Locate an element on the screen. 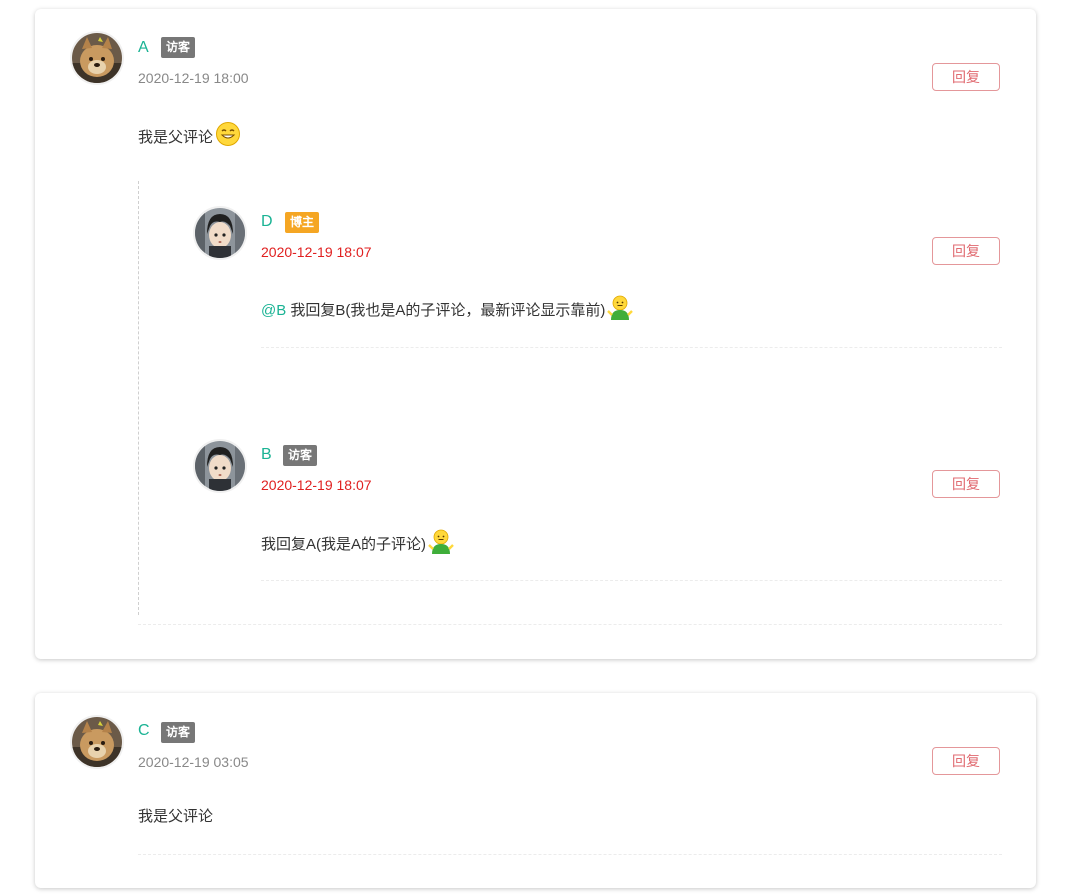  comment-time: 2020-12-19 18:00 is located at coordinates (193, 78).